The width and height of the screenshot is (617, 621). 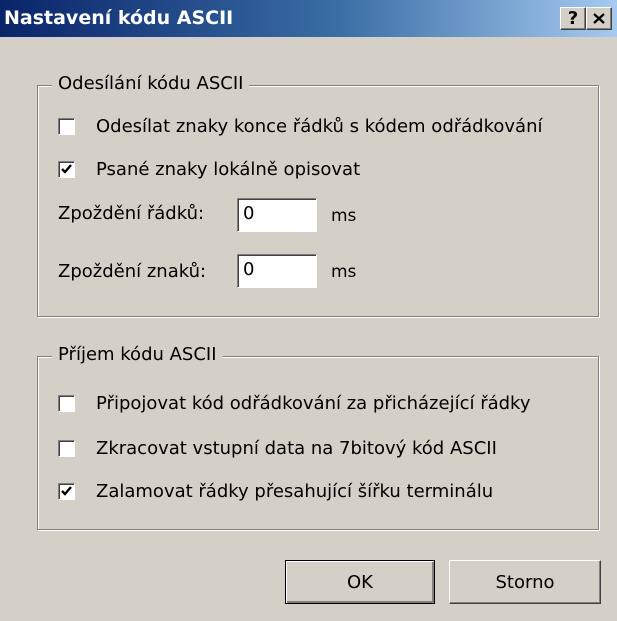 I want to click on help-button: ?, so click(x=573, y=18).